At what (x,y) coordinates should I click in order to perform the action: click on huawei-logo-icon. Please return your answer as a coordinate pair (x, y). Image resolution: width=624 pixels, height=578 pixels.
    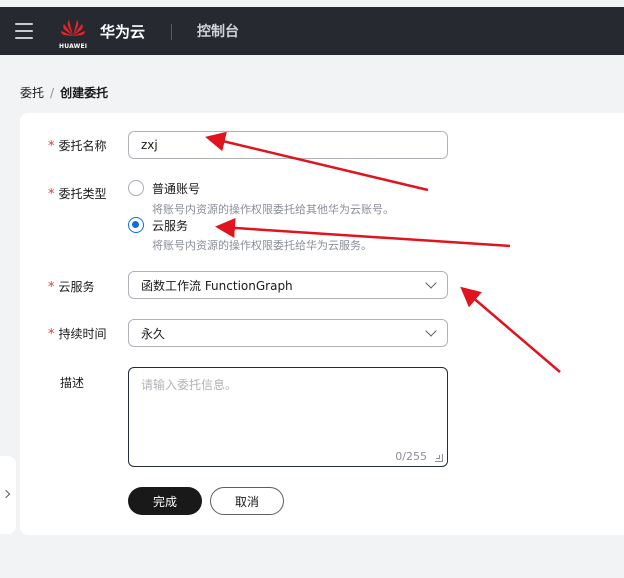
    Looking at the image, I should click on (73, 31).